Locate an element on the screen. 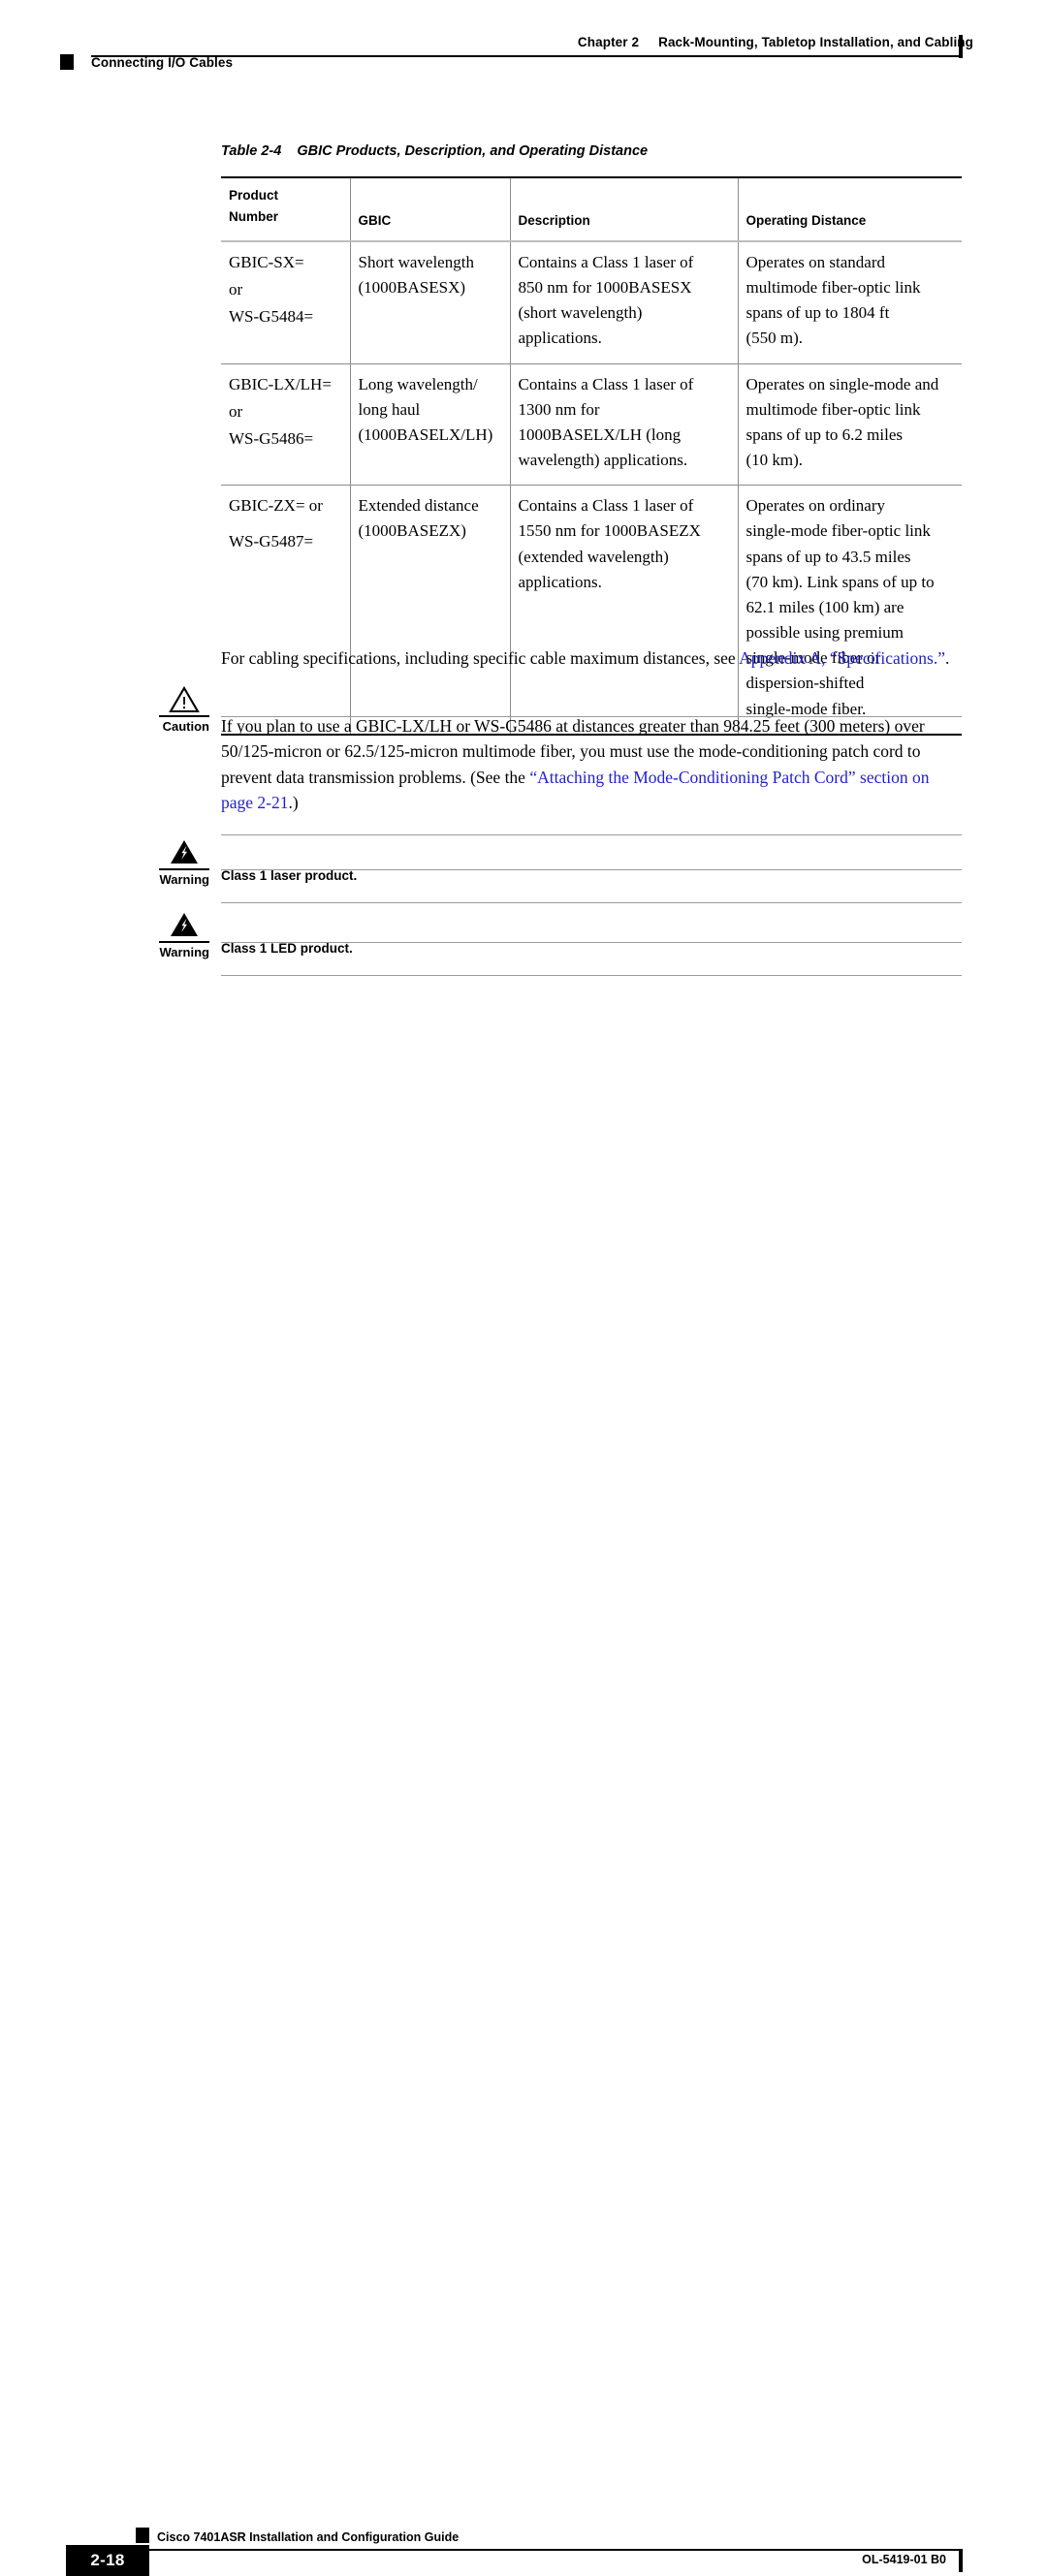 This screenshot has height=2576, width=1047. cell-line: GBIC-SX= is located at coordinates (266, 261).